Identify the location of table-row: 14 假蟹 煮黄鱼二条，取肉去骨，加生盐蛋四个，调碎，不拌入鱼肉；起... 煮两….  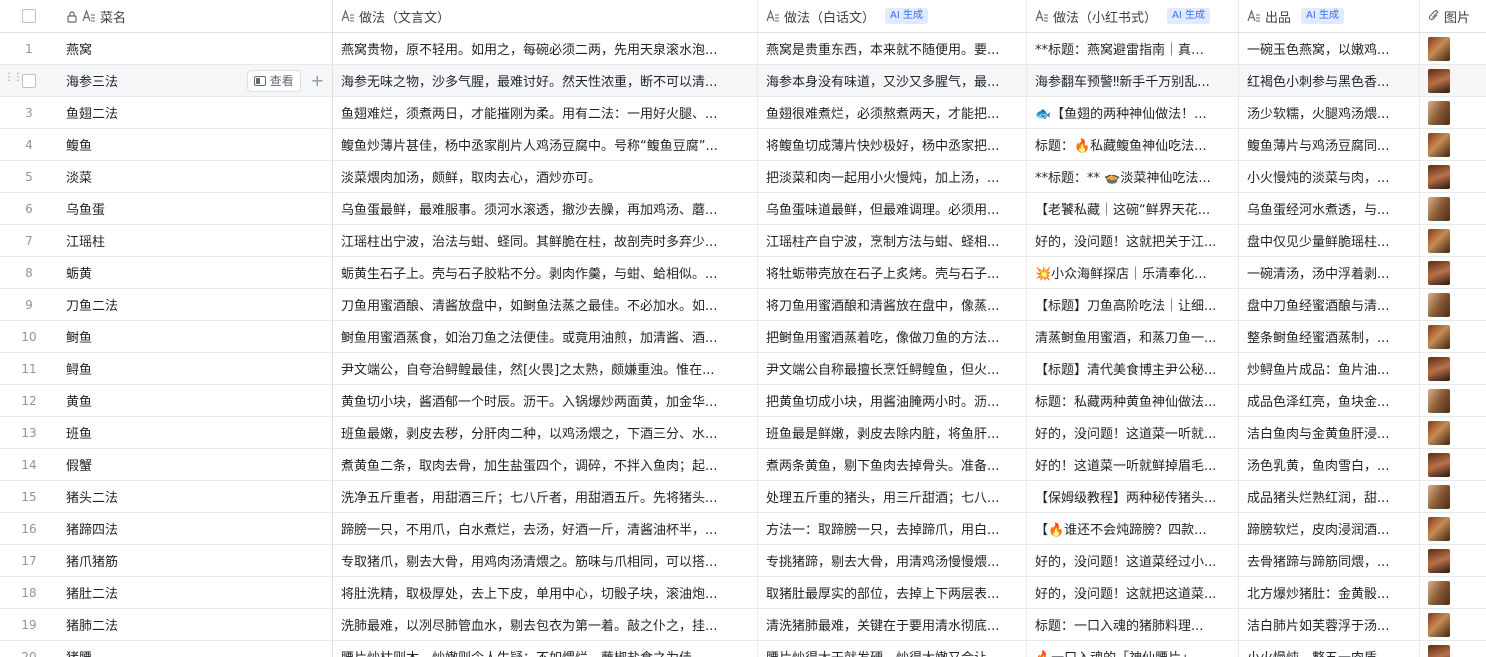
(743, 465).